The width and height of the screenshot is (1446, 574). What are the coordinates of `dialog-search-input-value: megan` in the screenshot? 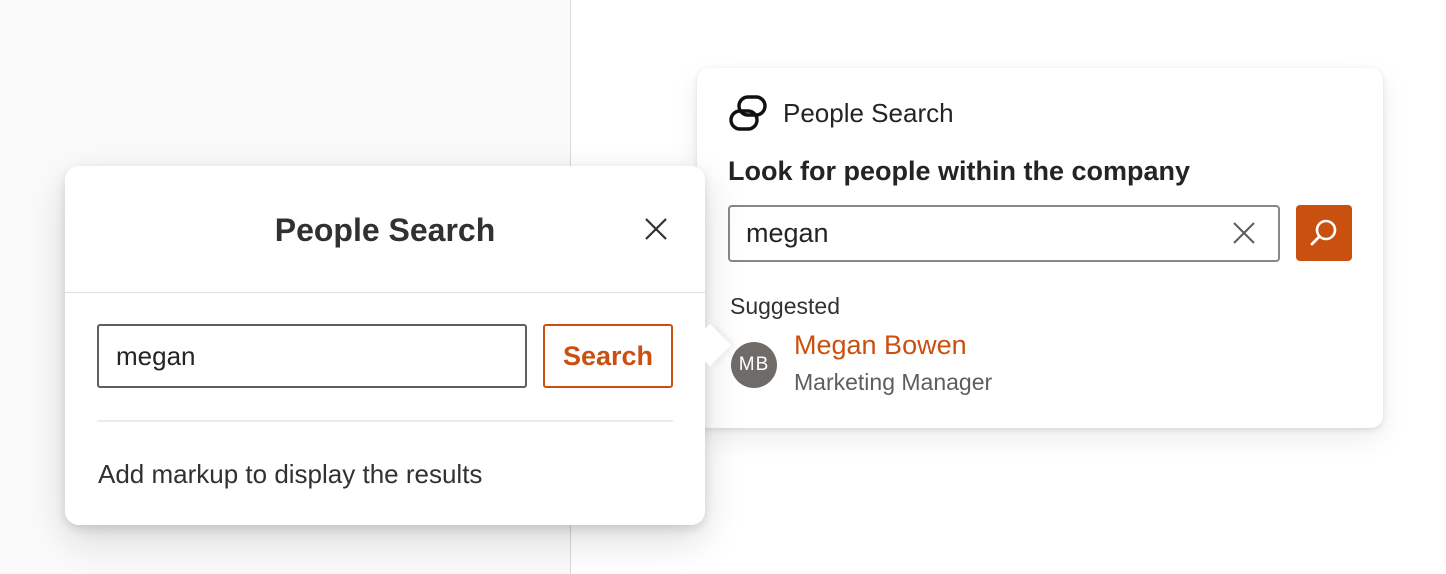 It's located at (156, 356).